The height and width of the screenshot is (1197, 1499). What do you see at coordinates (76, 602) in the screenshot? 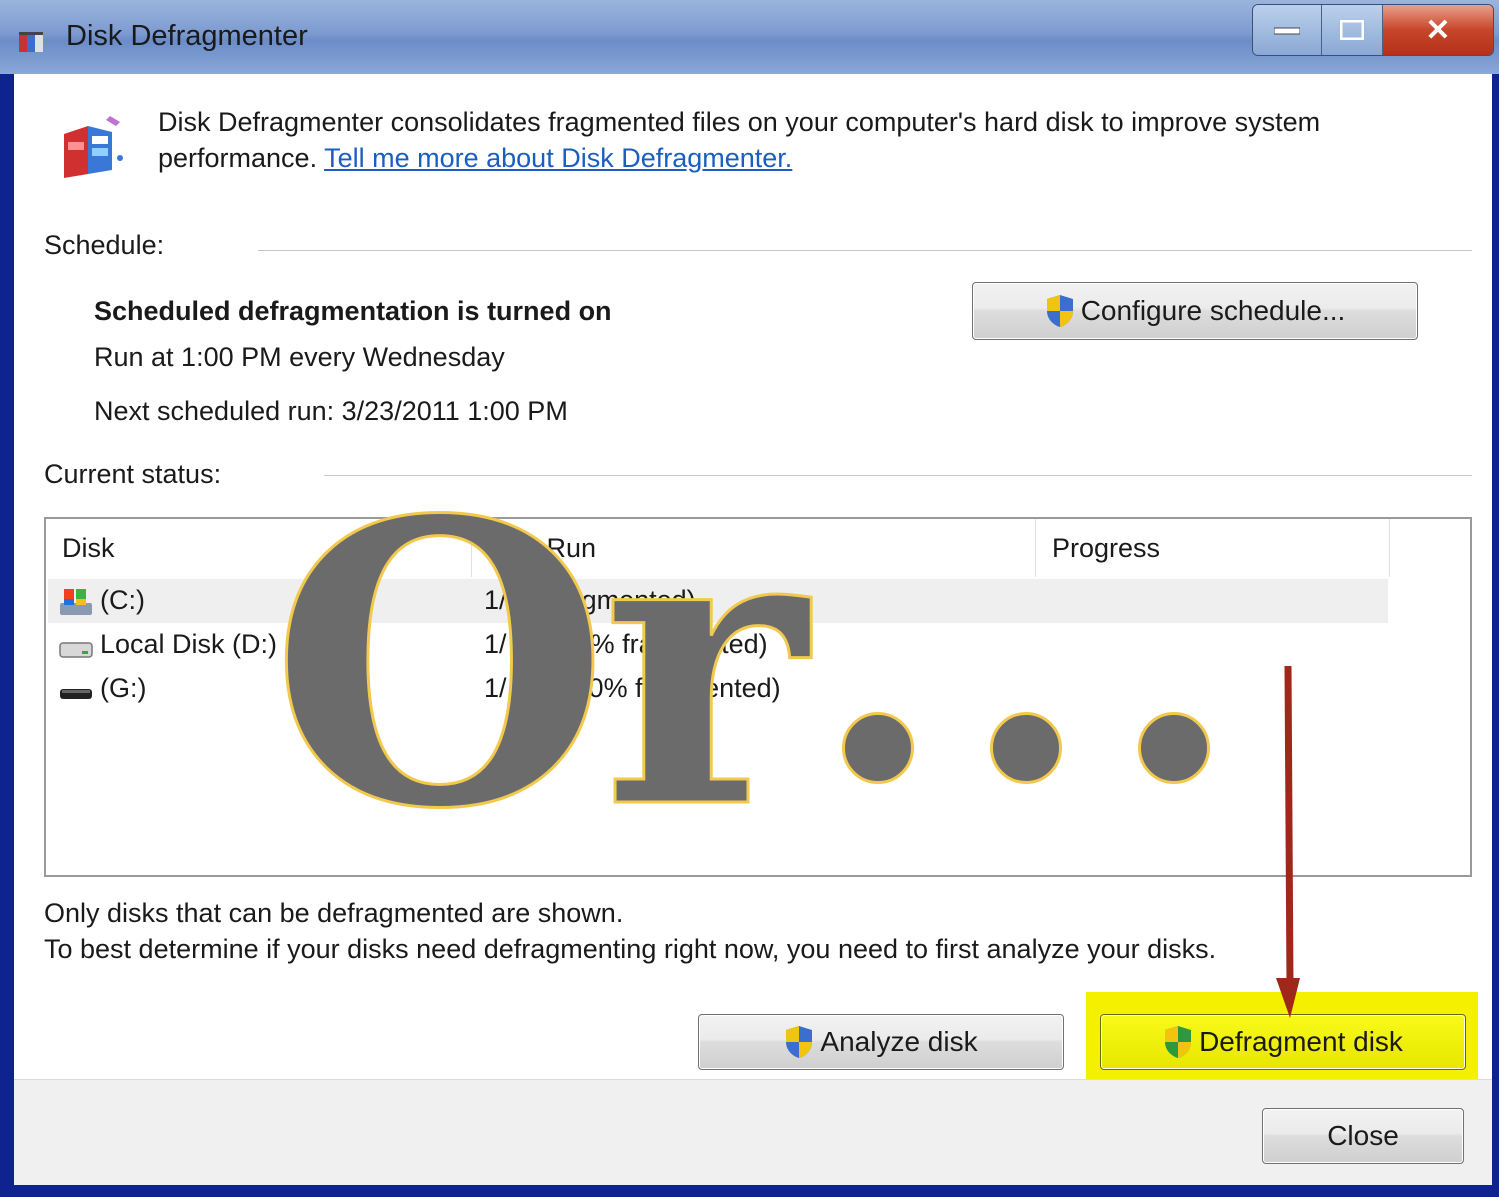
I see `system-drive-icon` at bounding box center [76, 602].